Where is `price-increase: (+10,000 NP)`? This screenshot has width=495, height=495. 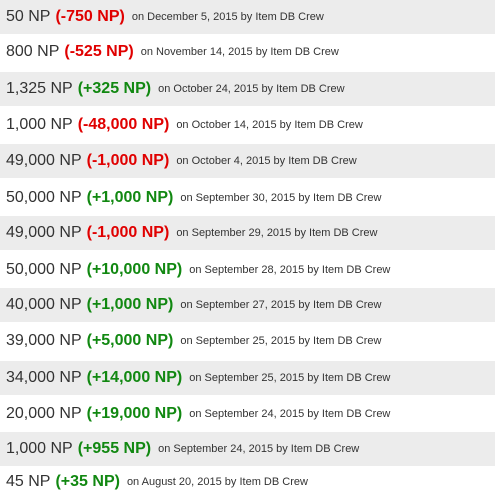 price-increase: (+10,000 NP) is located at coordinates (134, 269).